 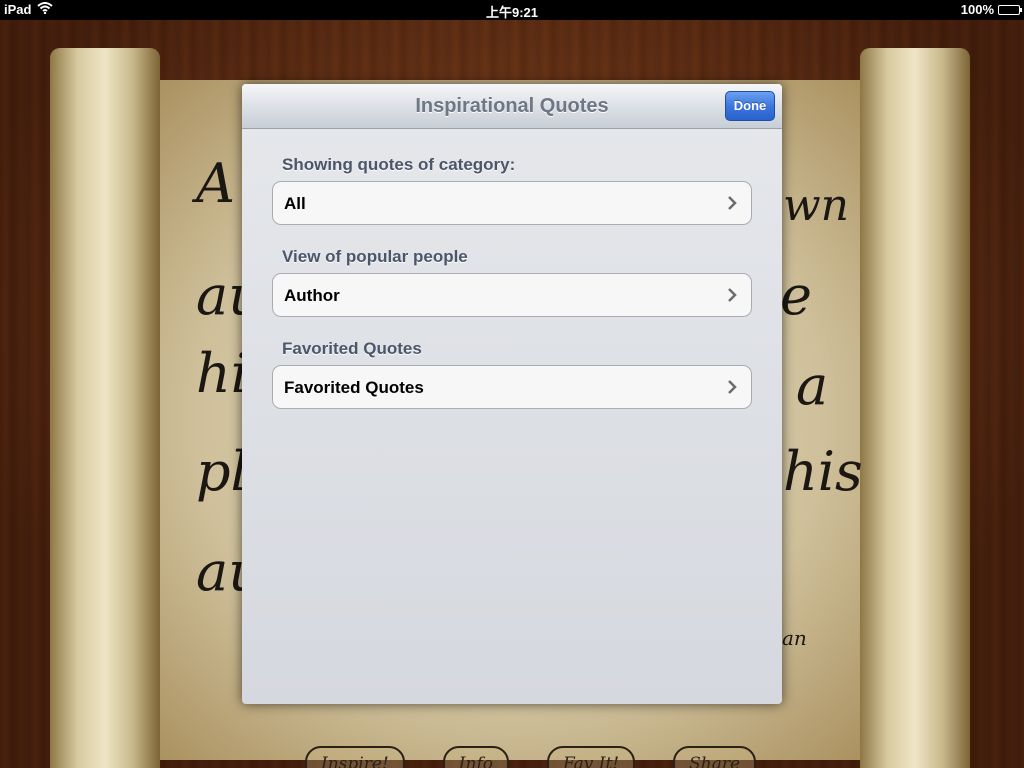 I want to click on quote-fragment: an, so click(x=794, y=638).